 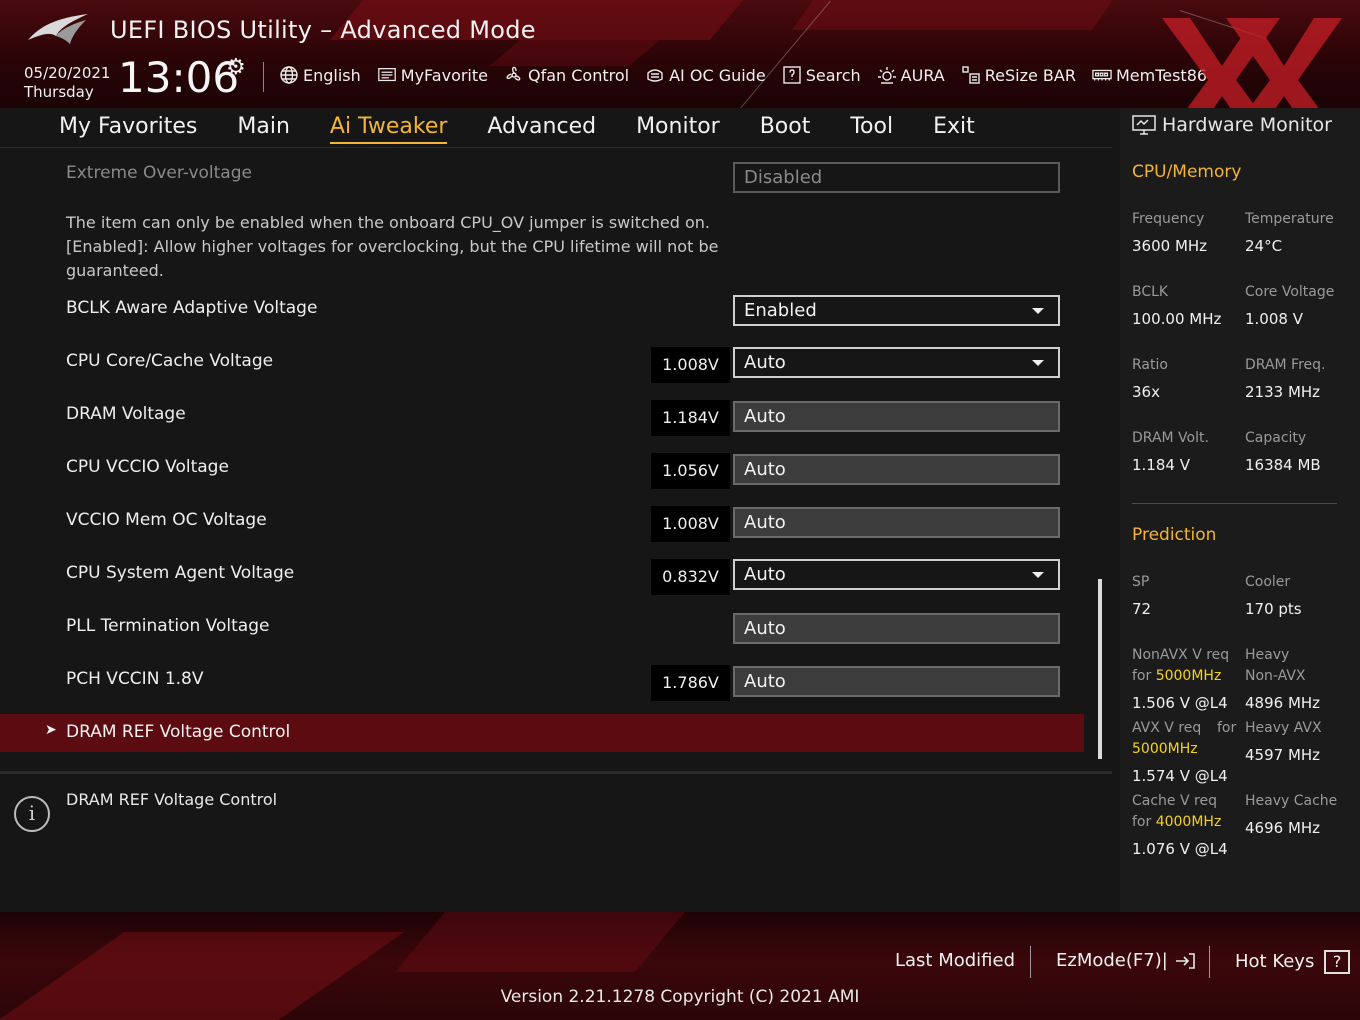 I want to click on dram-voltage-input: Auto, so click(x=896, y=416).